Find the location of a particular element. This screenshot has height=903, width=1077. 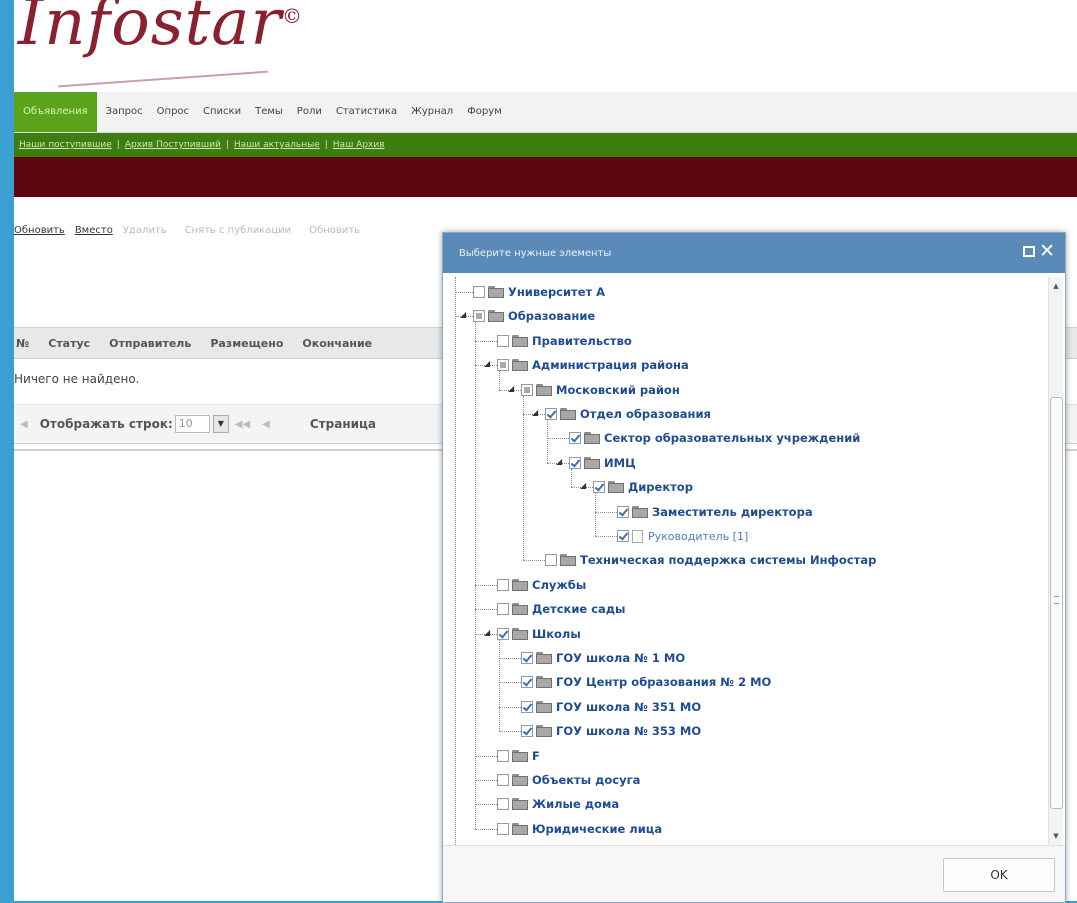

subnav-item-incoming: Наши поступившие is located at coordinates (65, 145).